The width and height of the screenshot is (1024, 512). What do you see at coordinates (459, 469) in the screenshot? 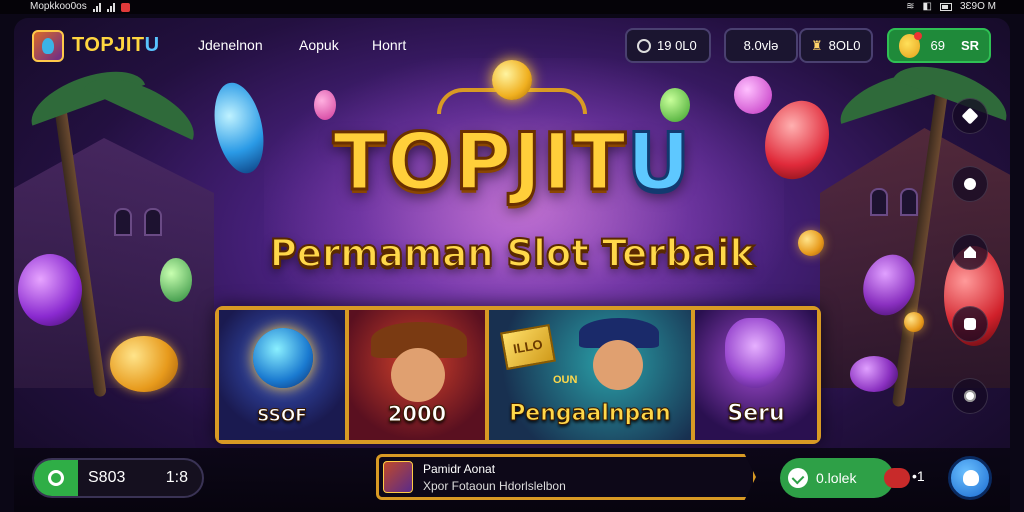
I see `announcement-title: Pamidr Aonat` at bounding box center [459, 469].